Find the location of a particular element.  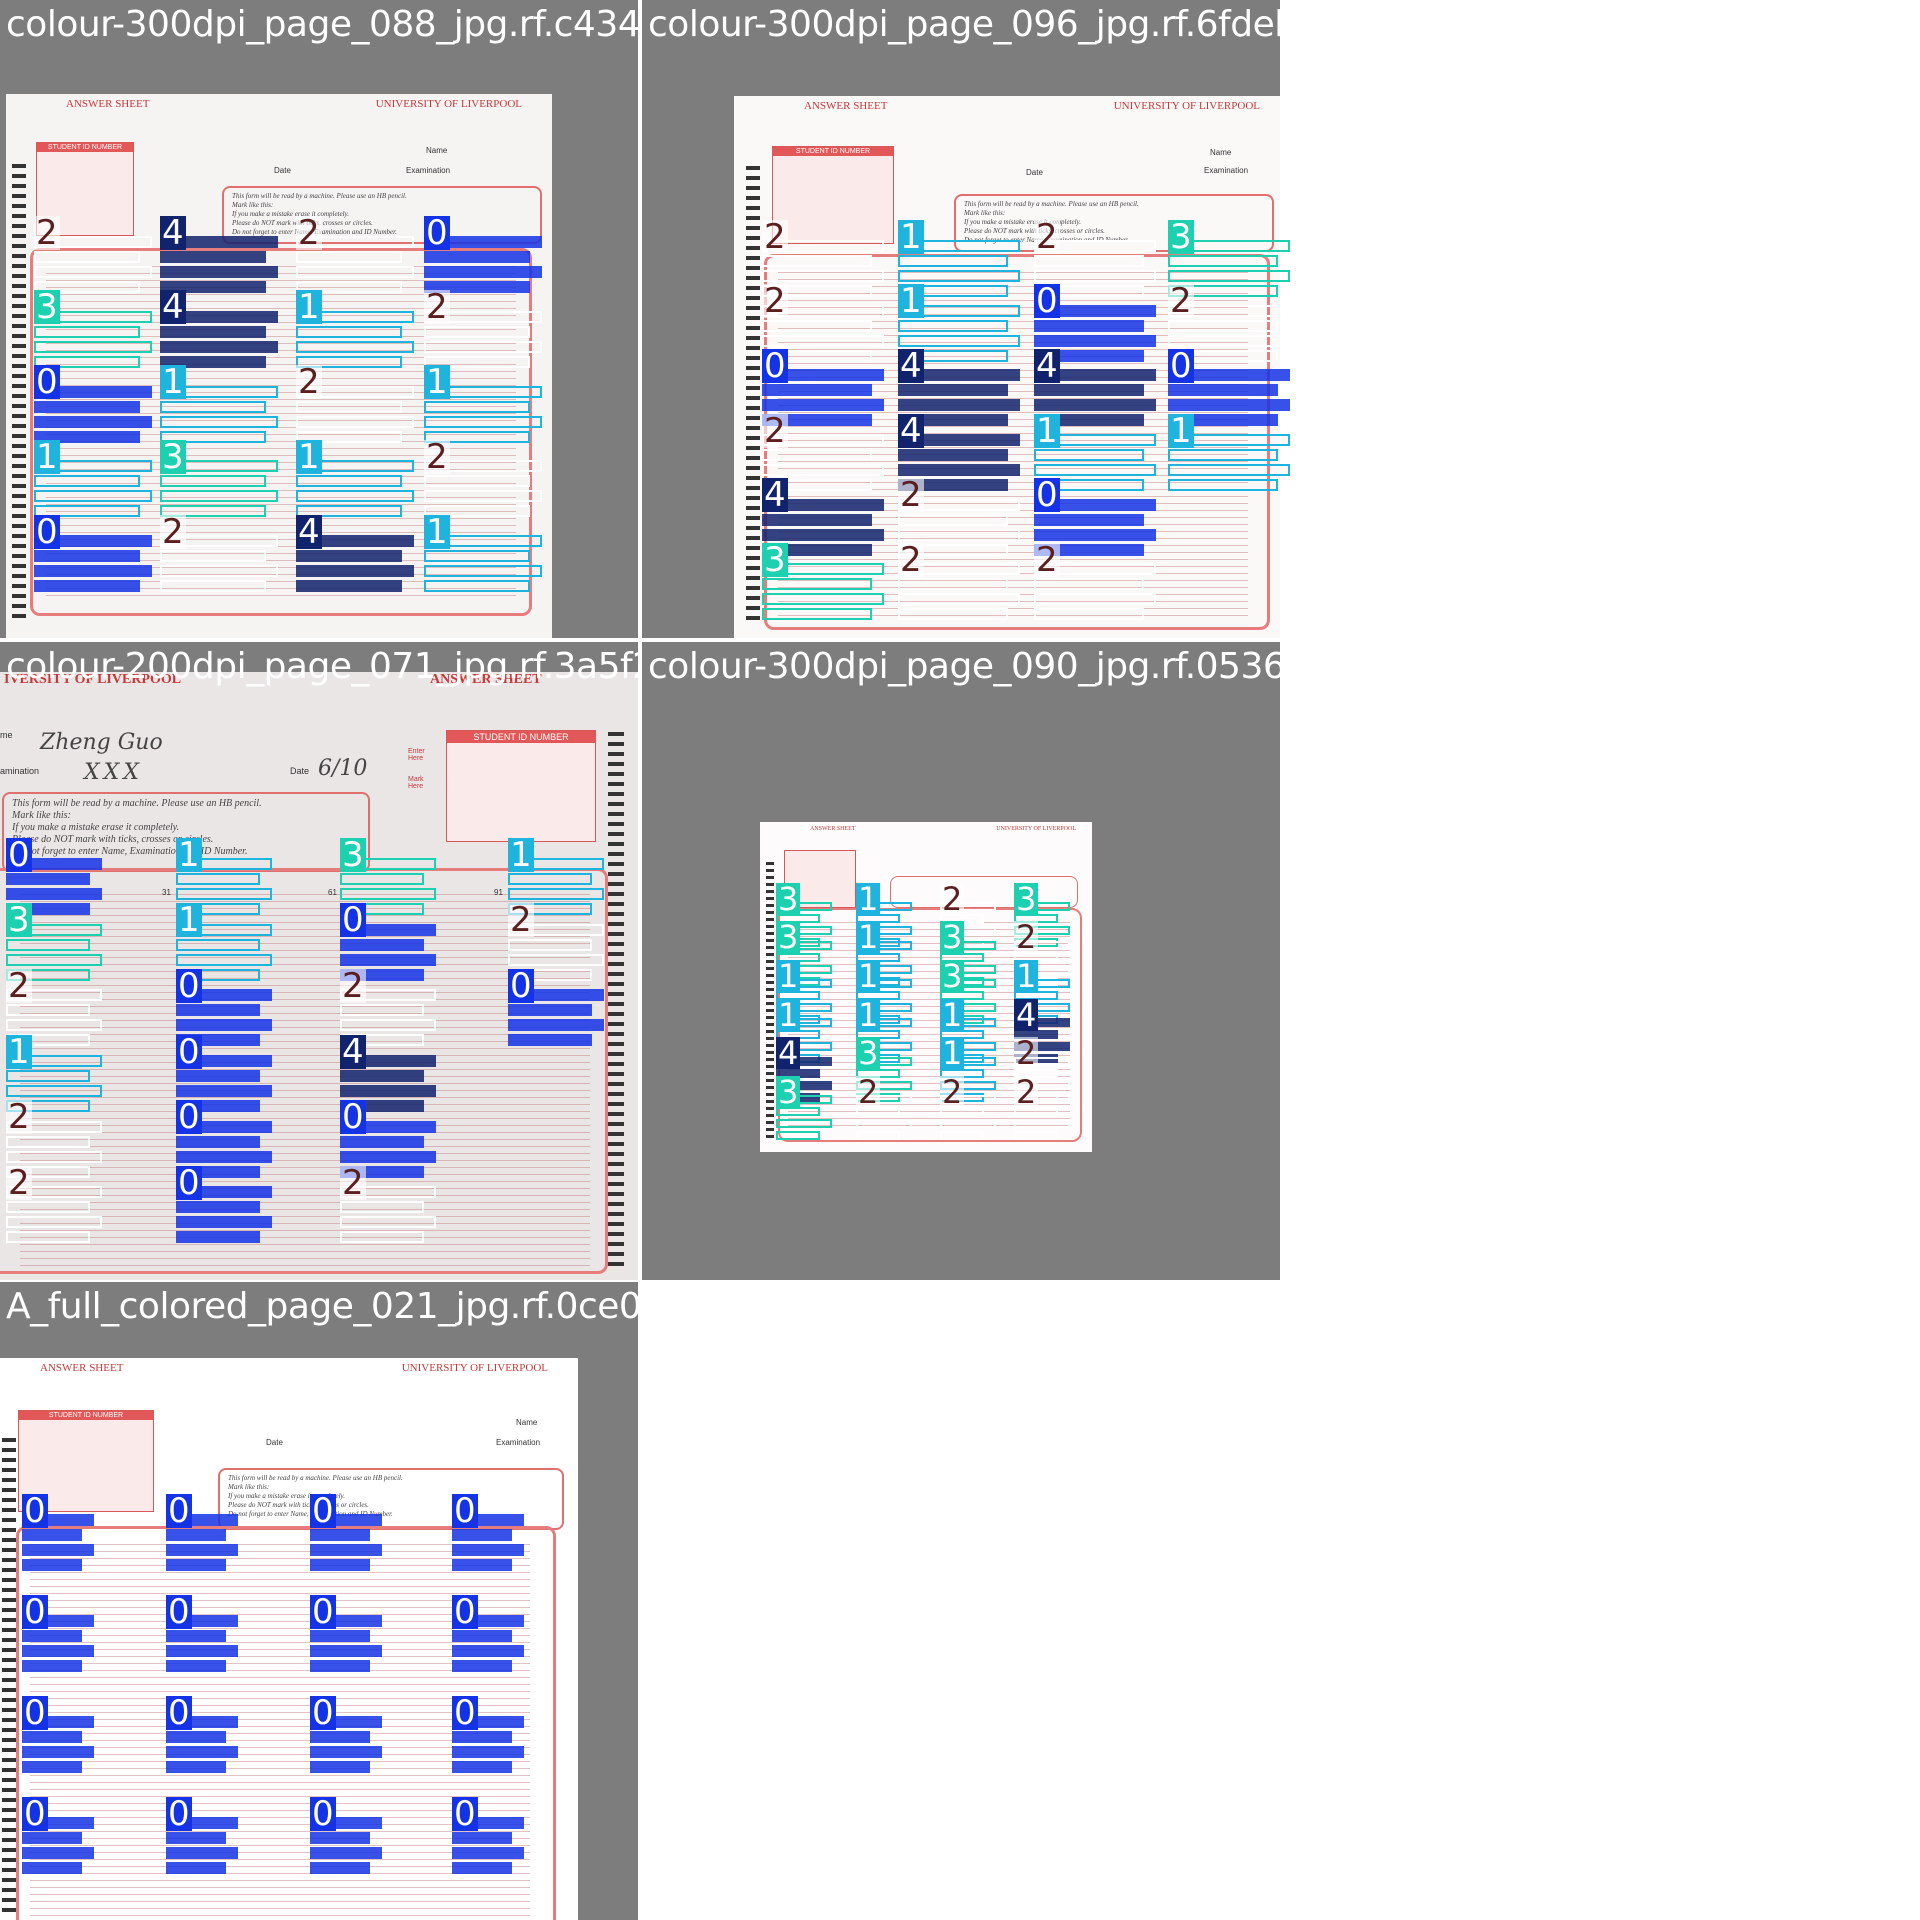

timing-marks is located at coordinates (770, 1002).